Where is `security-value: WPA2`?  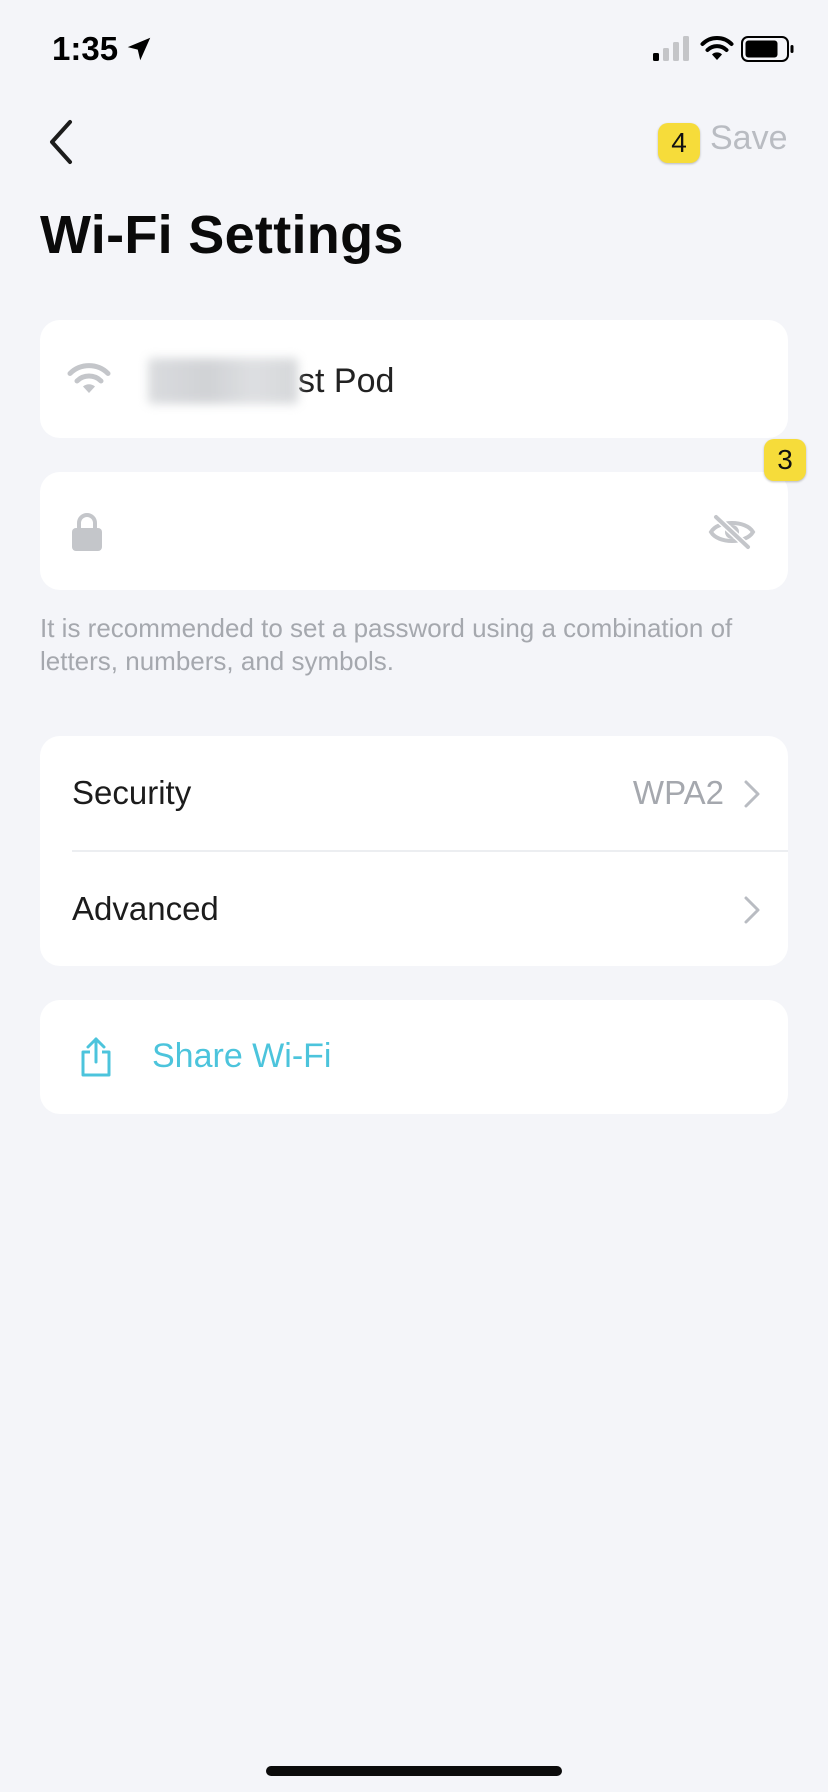
security-value: WPA2 is located at coordinates (678, 792).